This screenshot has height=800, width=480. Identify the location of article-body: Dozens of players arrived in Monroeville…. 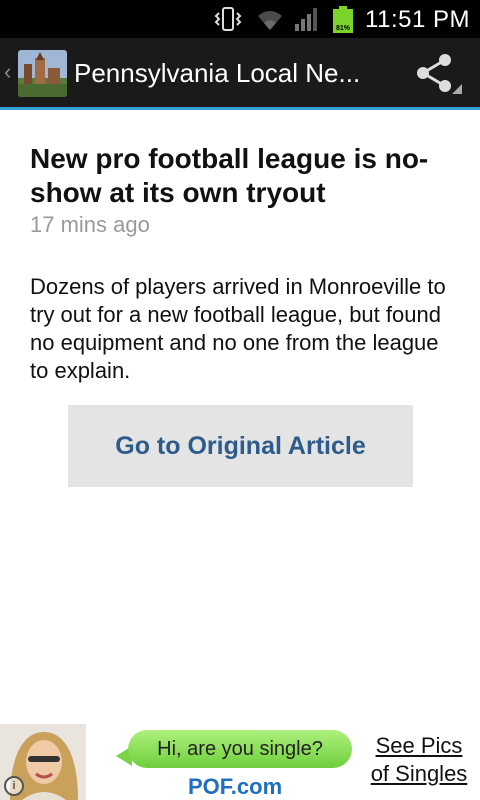
(238, 328).